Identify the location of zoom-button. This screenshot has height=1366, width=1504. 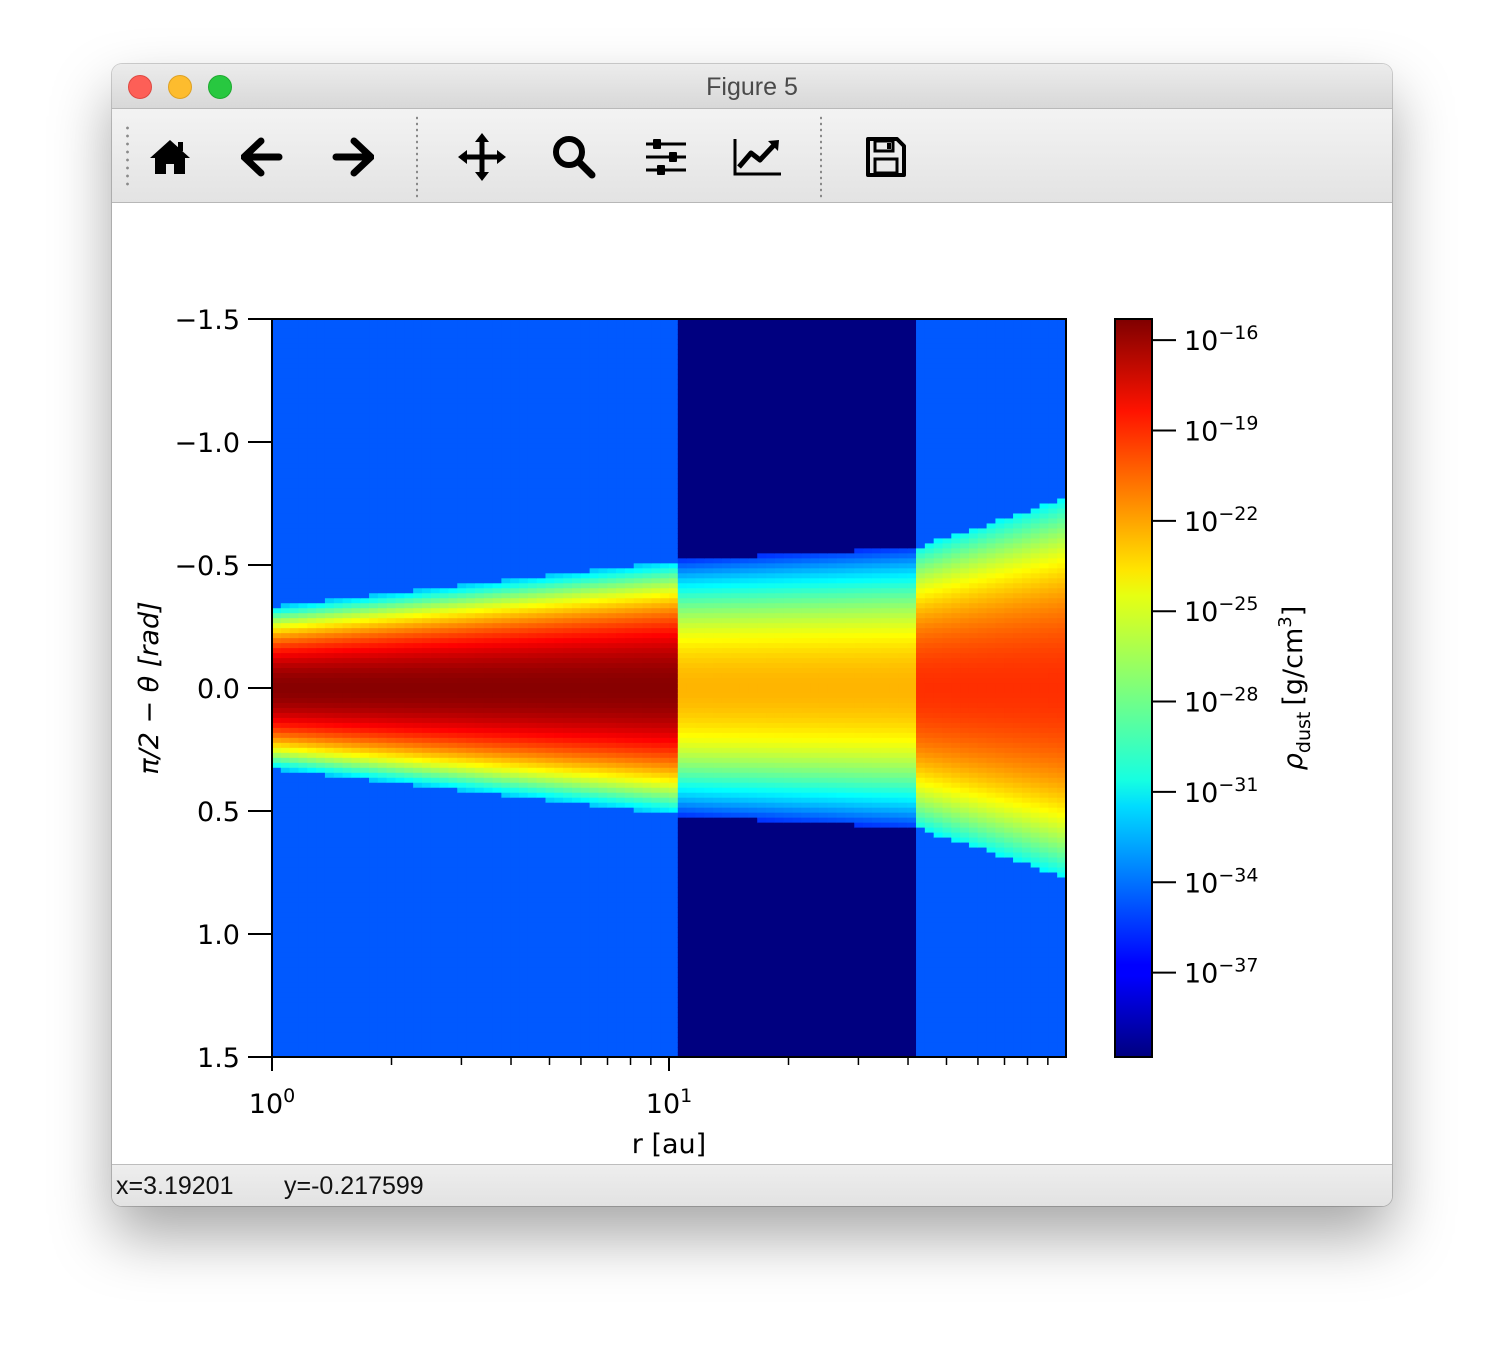
(574, 157).